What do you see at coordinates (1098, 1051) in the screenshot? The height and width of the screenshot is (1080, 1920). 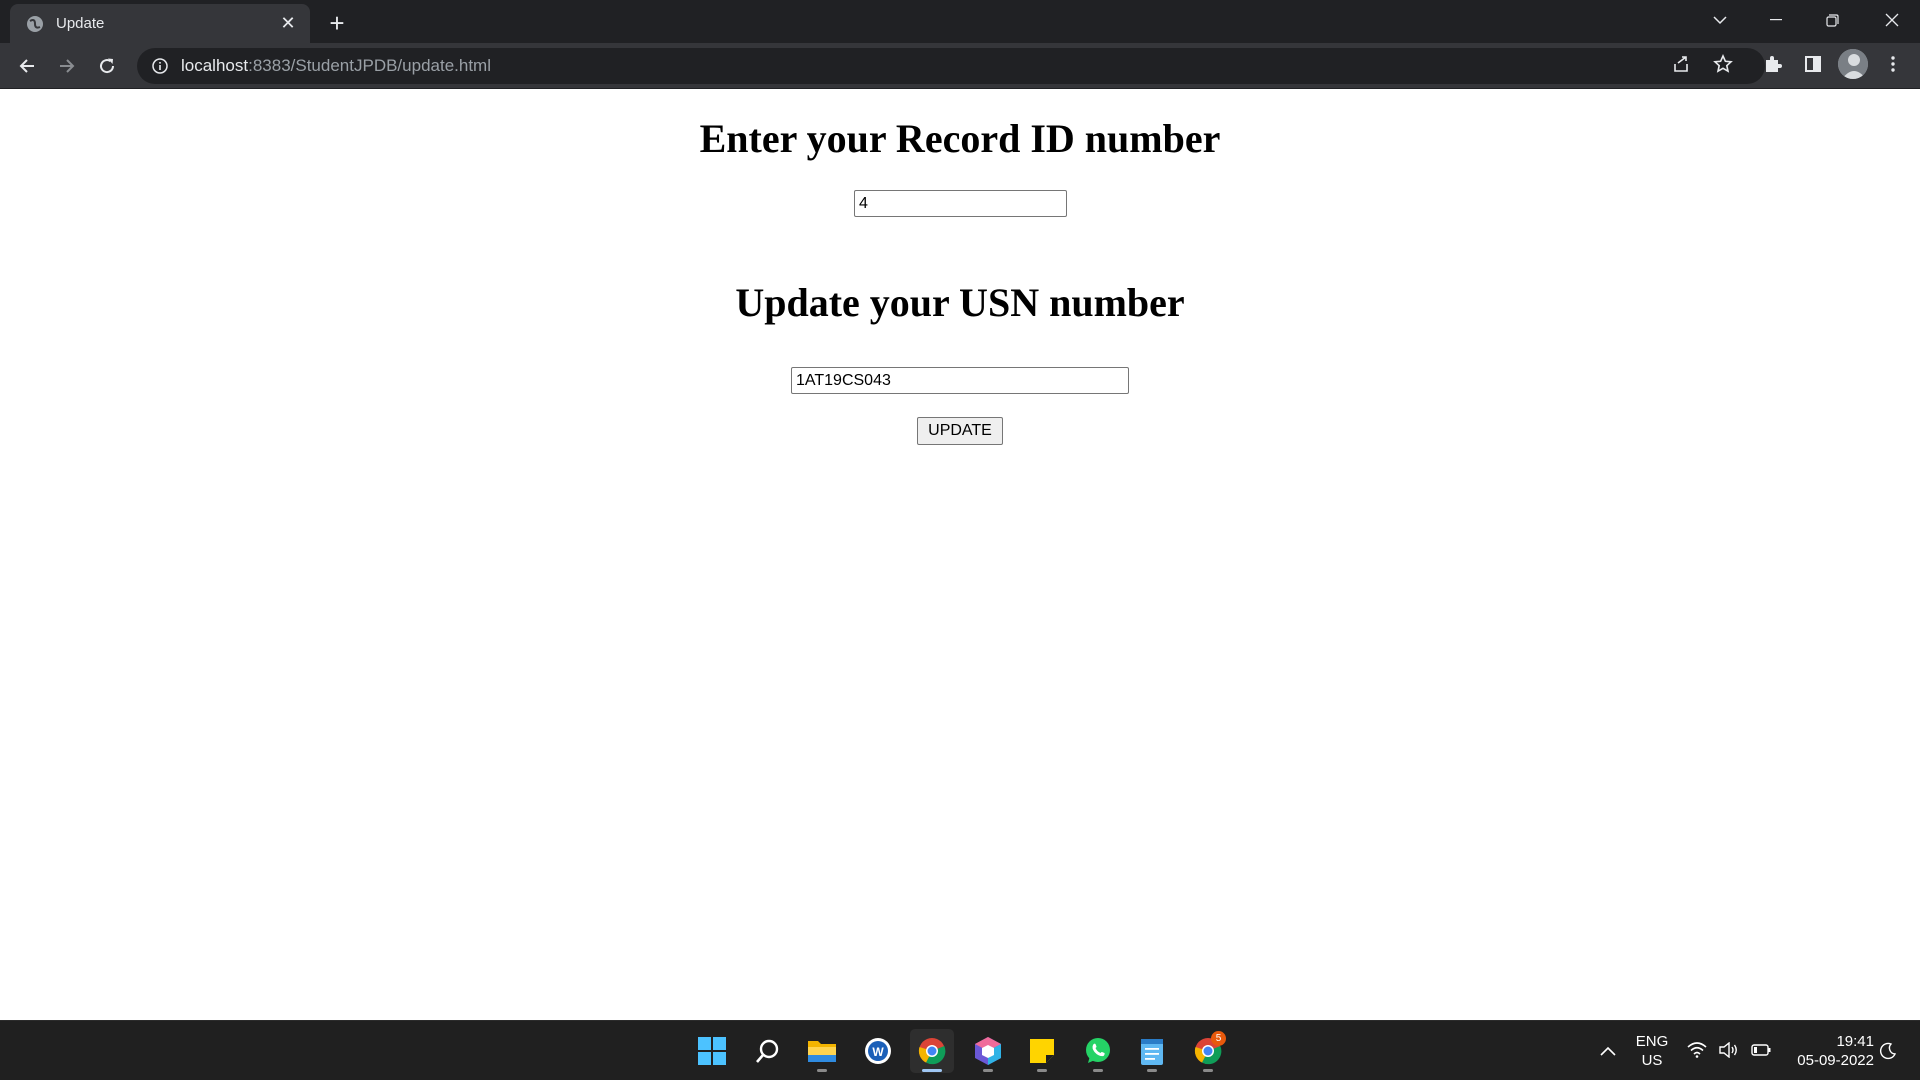 I see `whatsapp-icon` at bounding box center [1098, 1051].